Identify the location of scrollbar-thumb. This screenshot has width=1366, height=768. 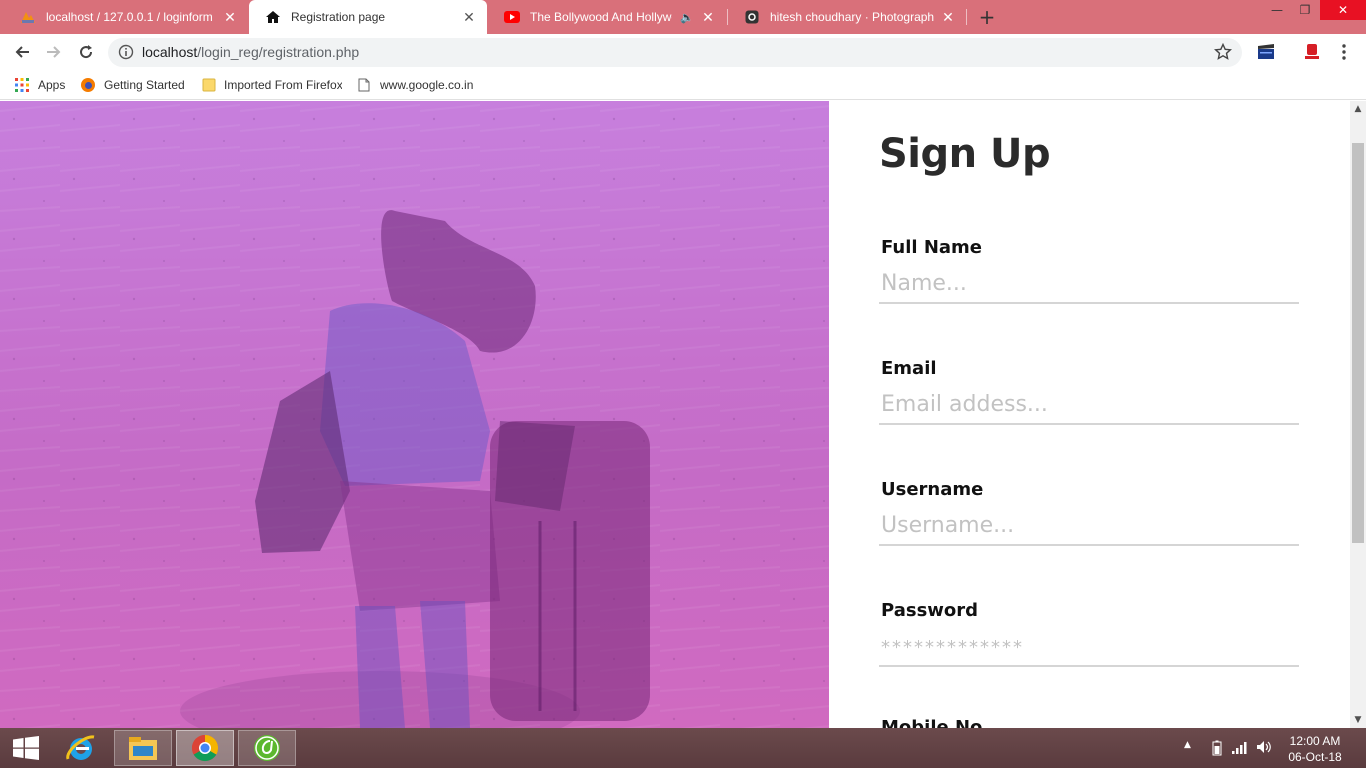
(1358, 343).